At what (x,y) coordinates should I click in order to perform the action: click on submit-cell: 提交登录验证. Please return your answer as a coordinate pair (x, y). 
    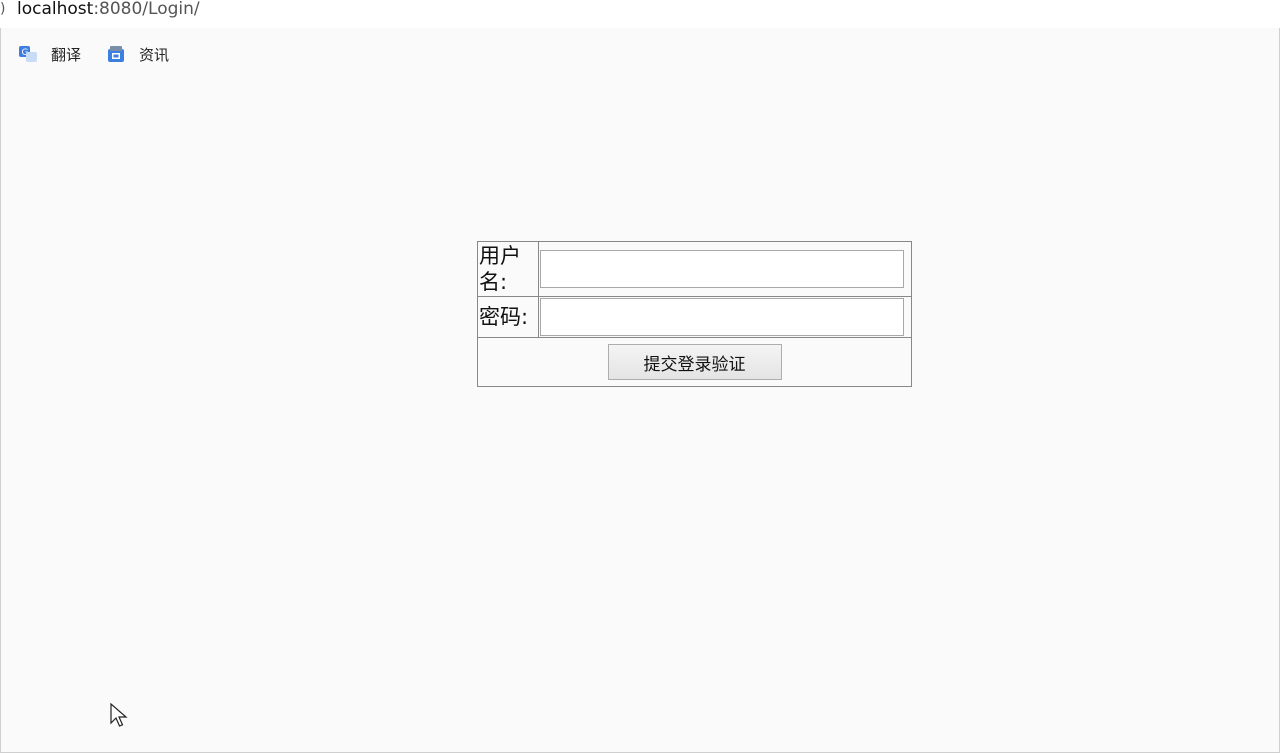
    Looking at the image, I should click on (694, 362).